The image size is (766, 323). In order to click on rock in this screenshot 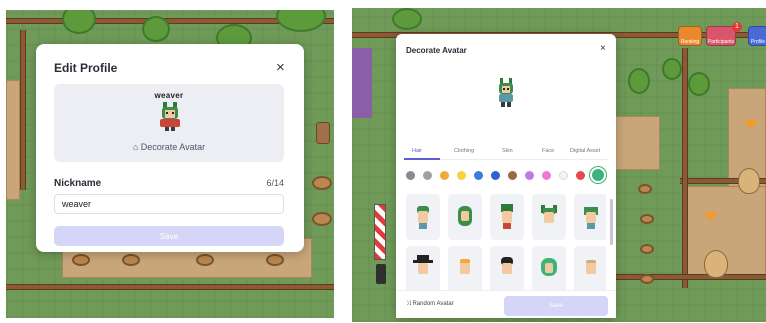, I will do `click(323, 133)`.